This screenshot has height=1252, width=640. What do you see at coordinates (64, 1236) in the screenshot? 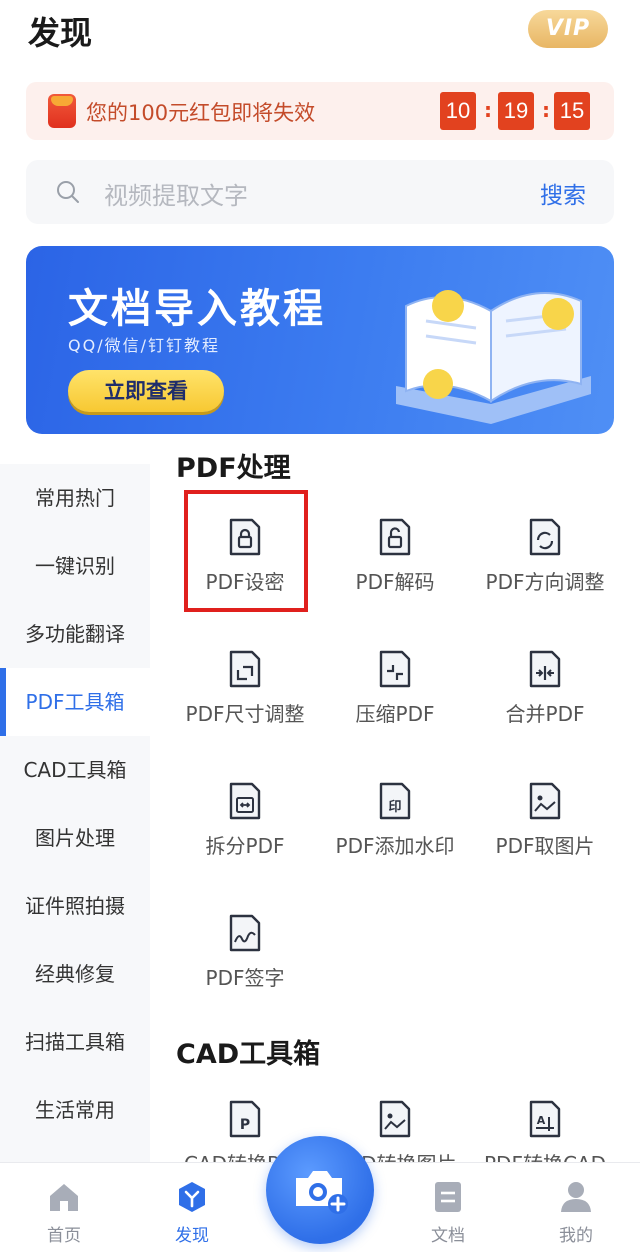
I see `nav-label: 首页` at bounding box center [64, 1236].